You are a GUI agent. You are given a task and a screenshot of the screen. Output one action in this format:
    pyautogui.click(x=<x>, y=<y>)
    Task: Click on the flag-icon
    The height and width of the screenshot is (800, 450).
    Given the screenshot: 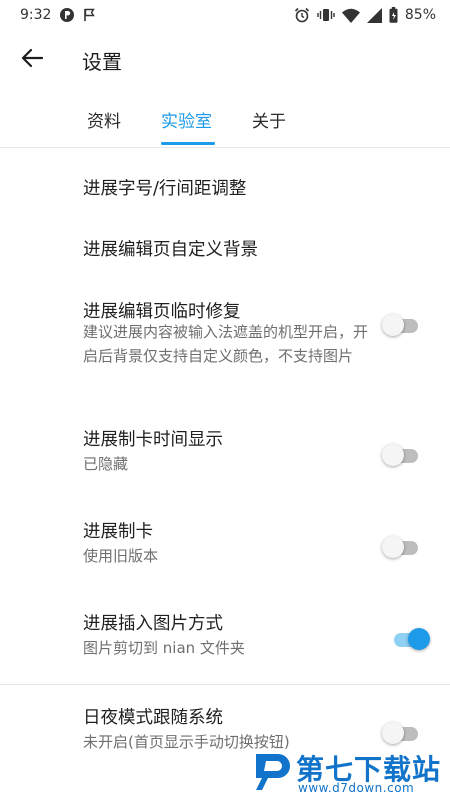 What is the action you would take?
    pyautogui.click(x=89, y=15)
    